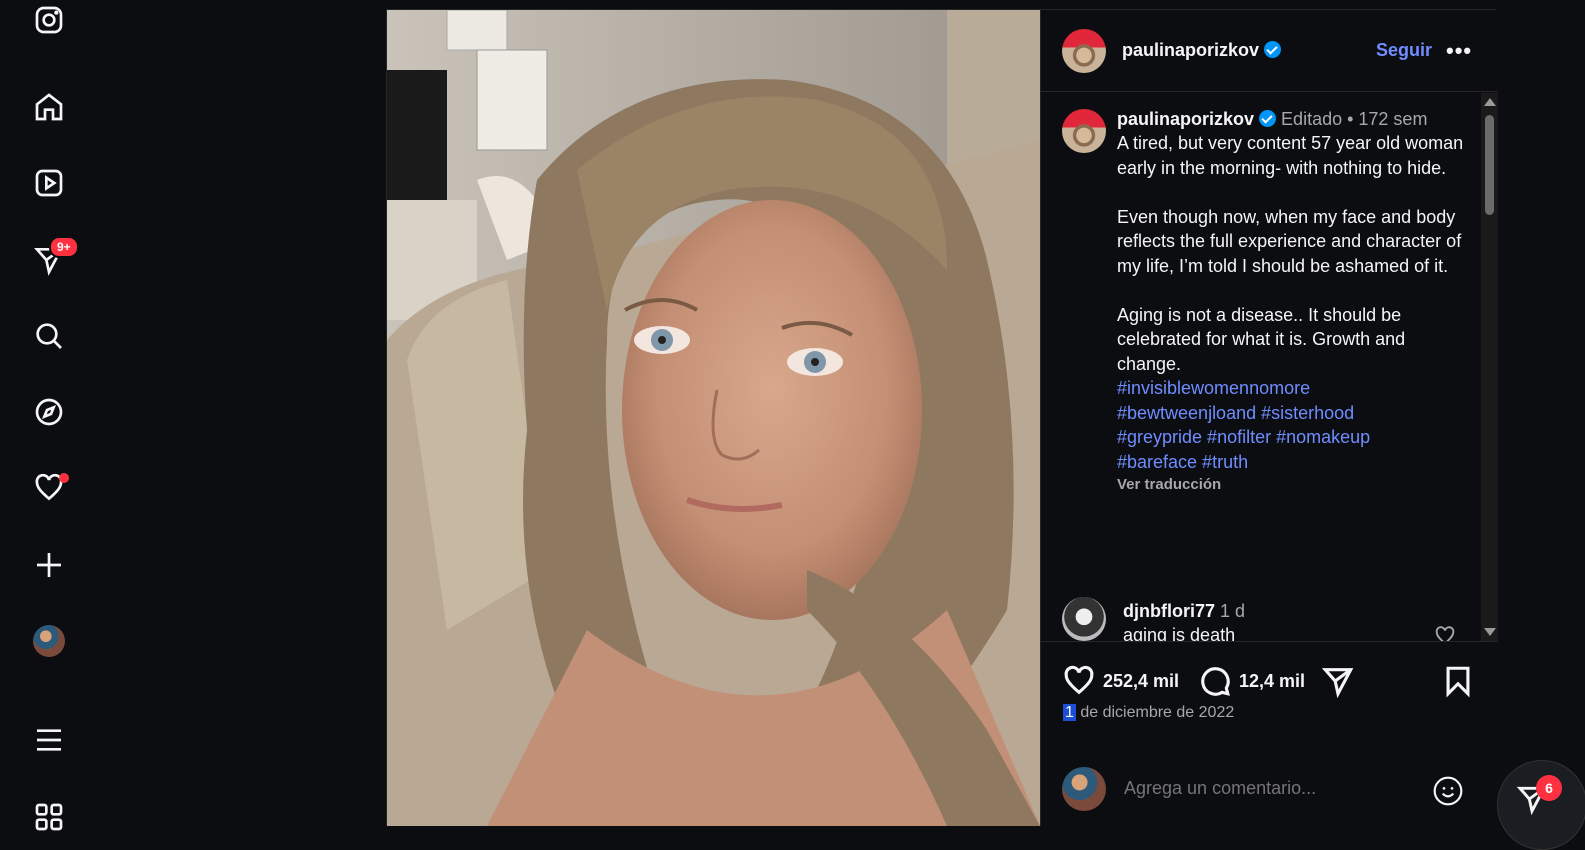 This screenshot has width=1585, height=850. What do you see at coordinates (1448, 791) in the screenshot?
I see `emoji-icon` at bounding box center [1448, 791].